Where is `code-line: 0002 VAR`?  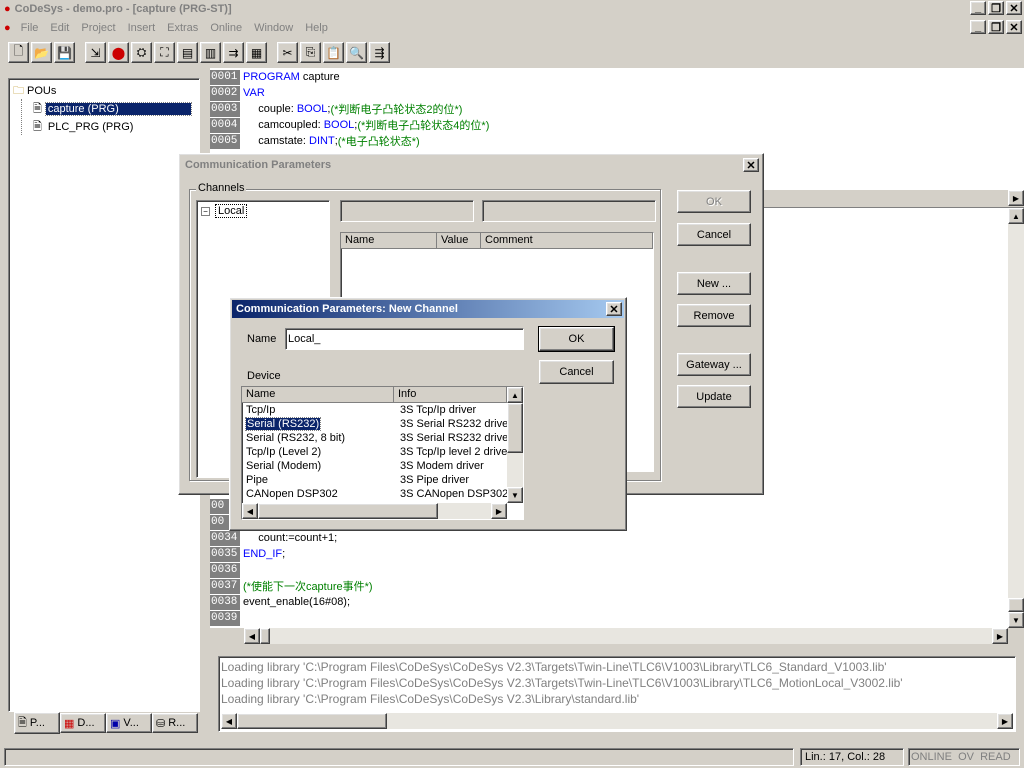 code-line: 0002 VAR is located at coordinates (617, 93).